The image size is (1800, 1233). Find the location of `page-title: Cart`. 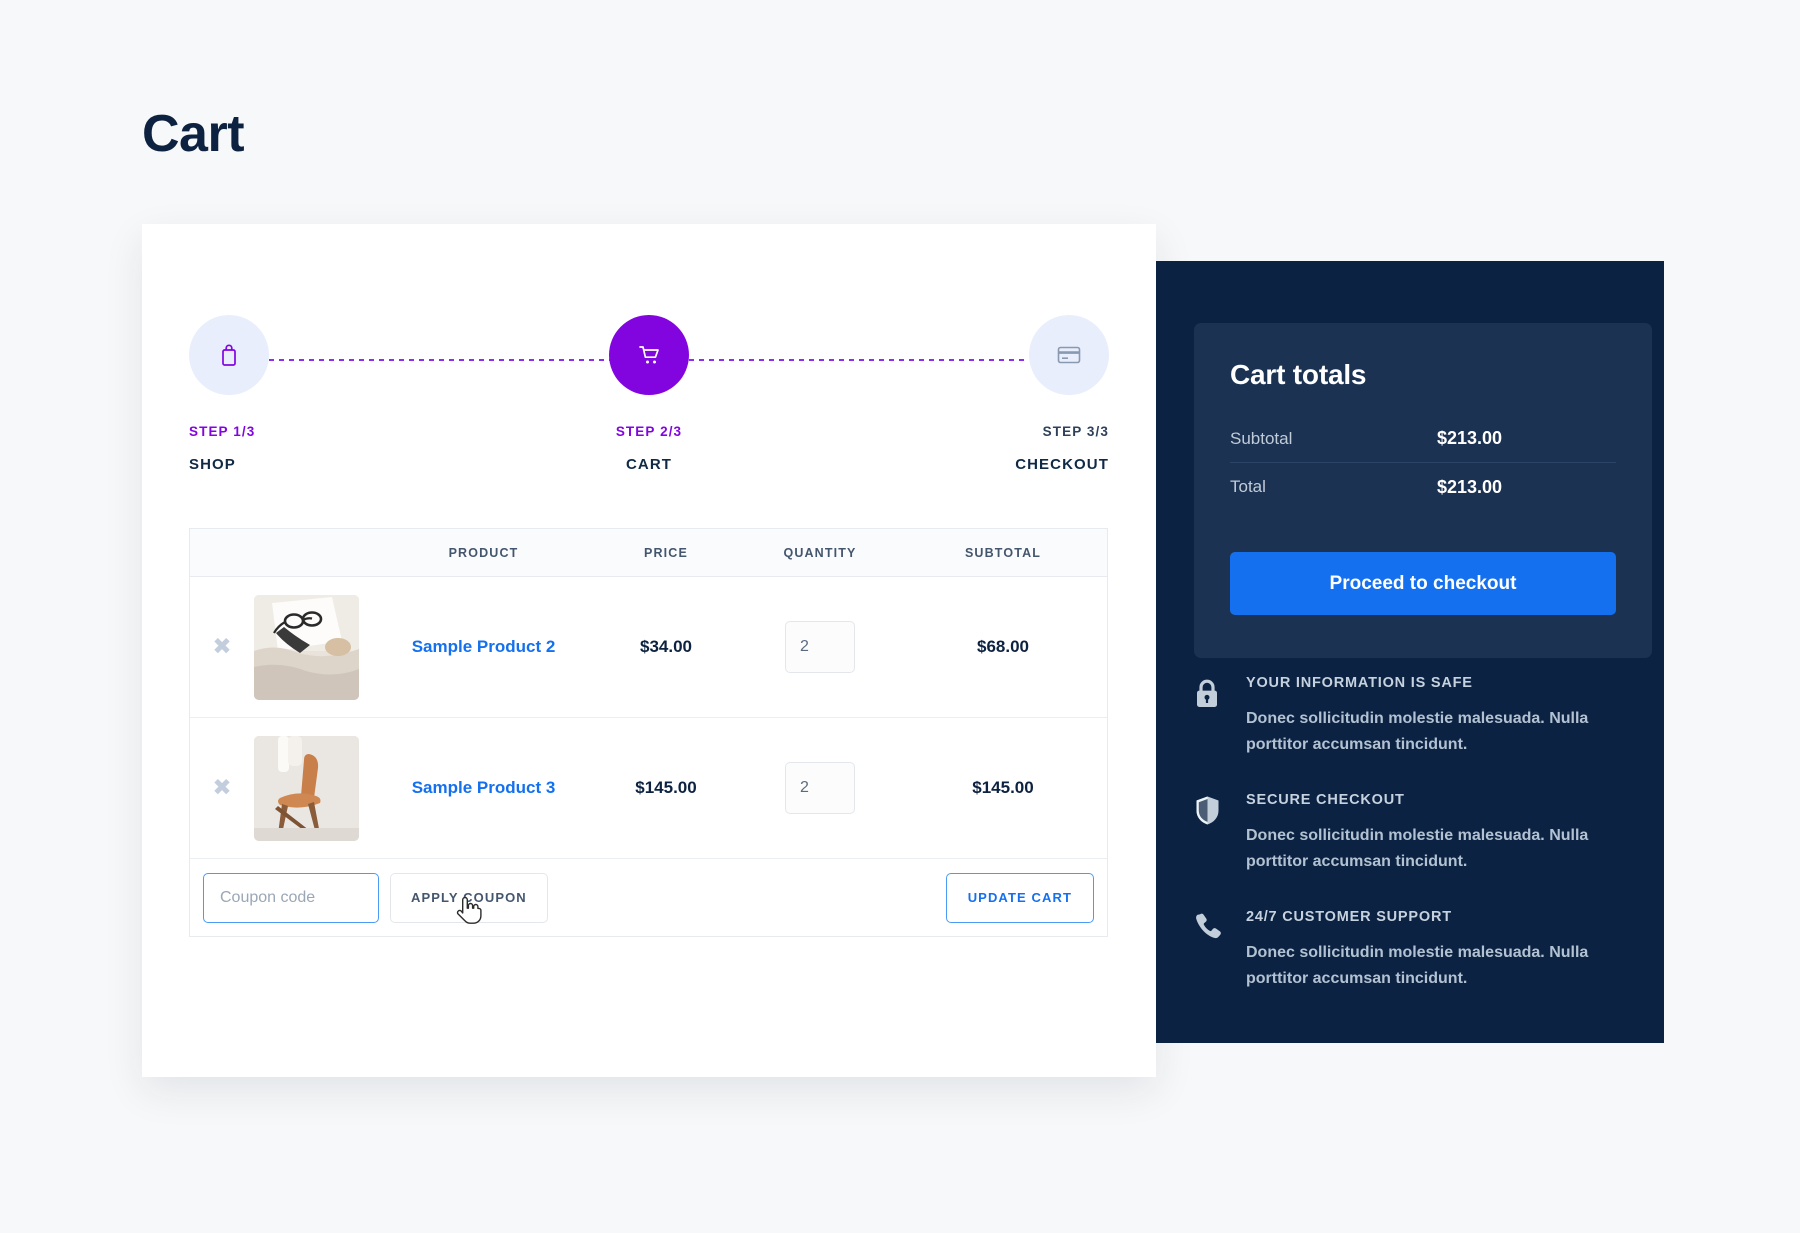

page-title: Cart is located at coordinates (193, 134).